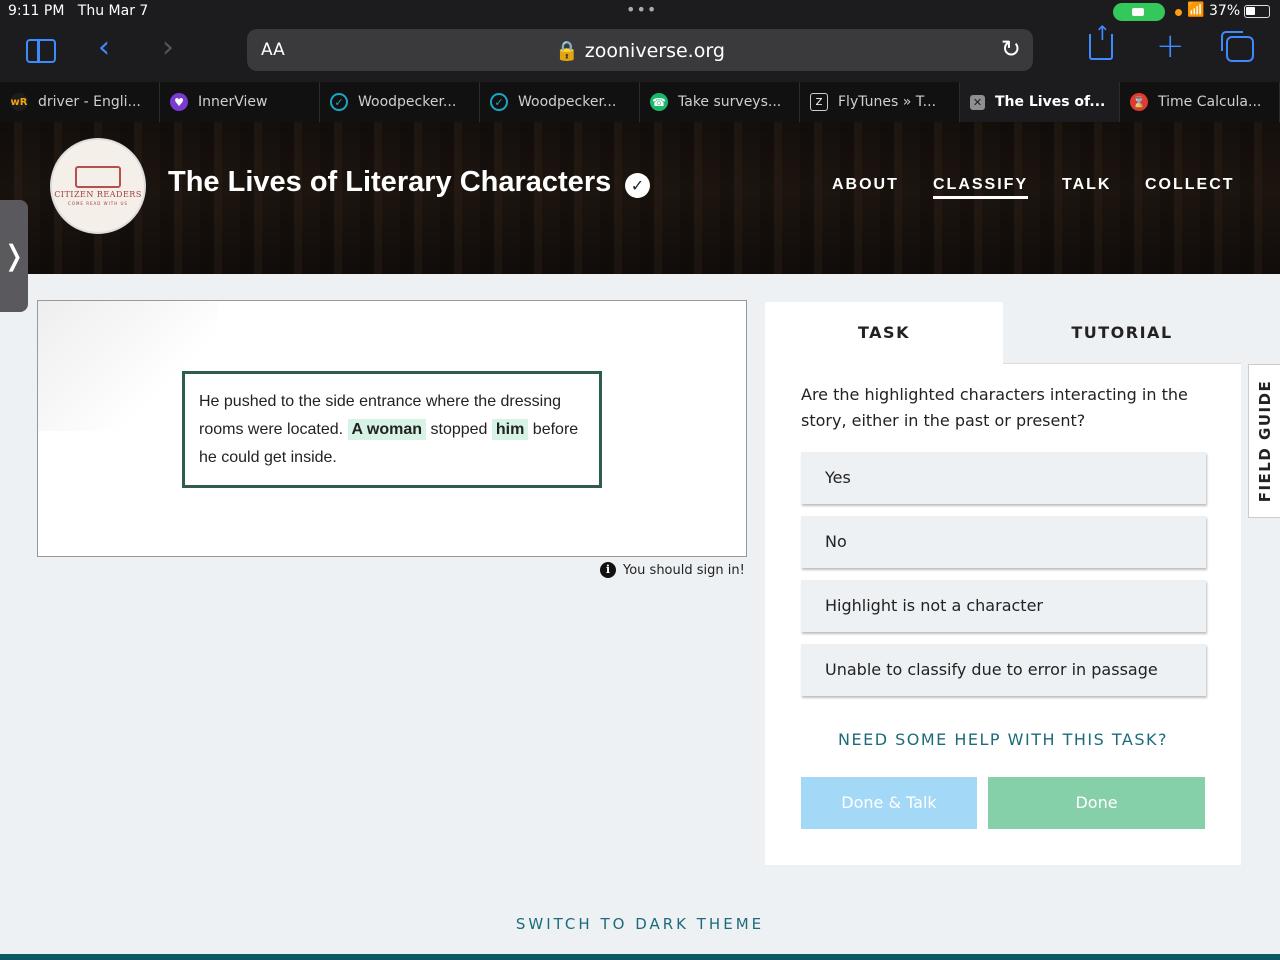  I want to click on sign-in-notice: i You should sign in!, so click(672, 570).